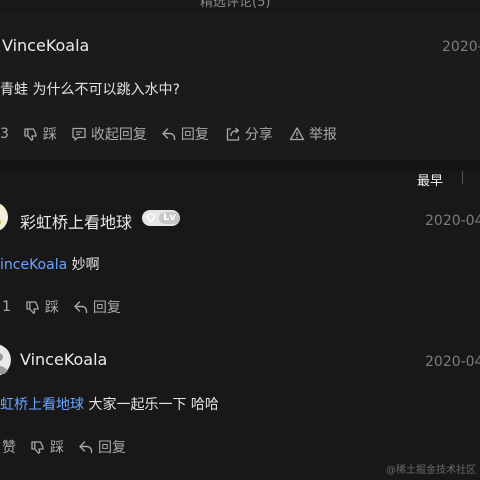  What do you see at coordinates (63, 359) in the screenshot?
I see `reply-author: VinceKoala` at bounding box center [63, 359].